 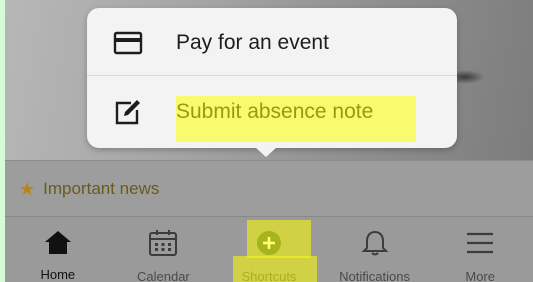 What do you see at coordinates (163, 243) in the screenshot?
I see `calendar-icon` at bounding box center [163, 243].